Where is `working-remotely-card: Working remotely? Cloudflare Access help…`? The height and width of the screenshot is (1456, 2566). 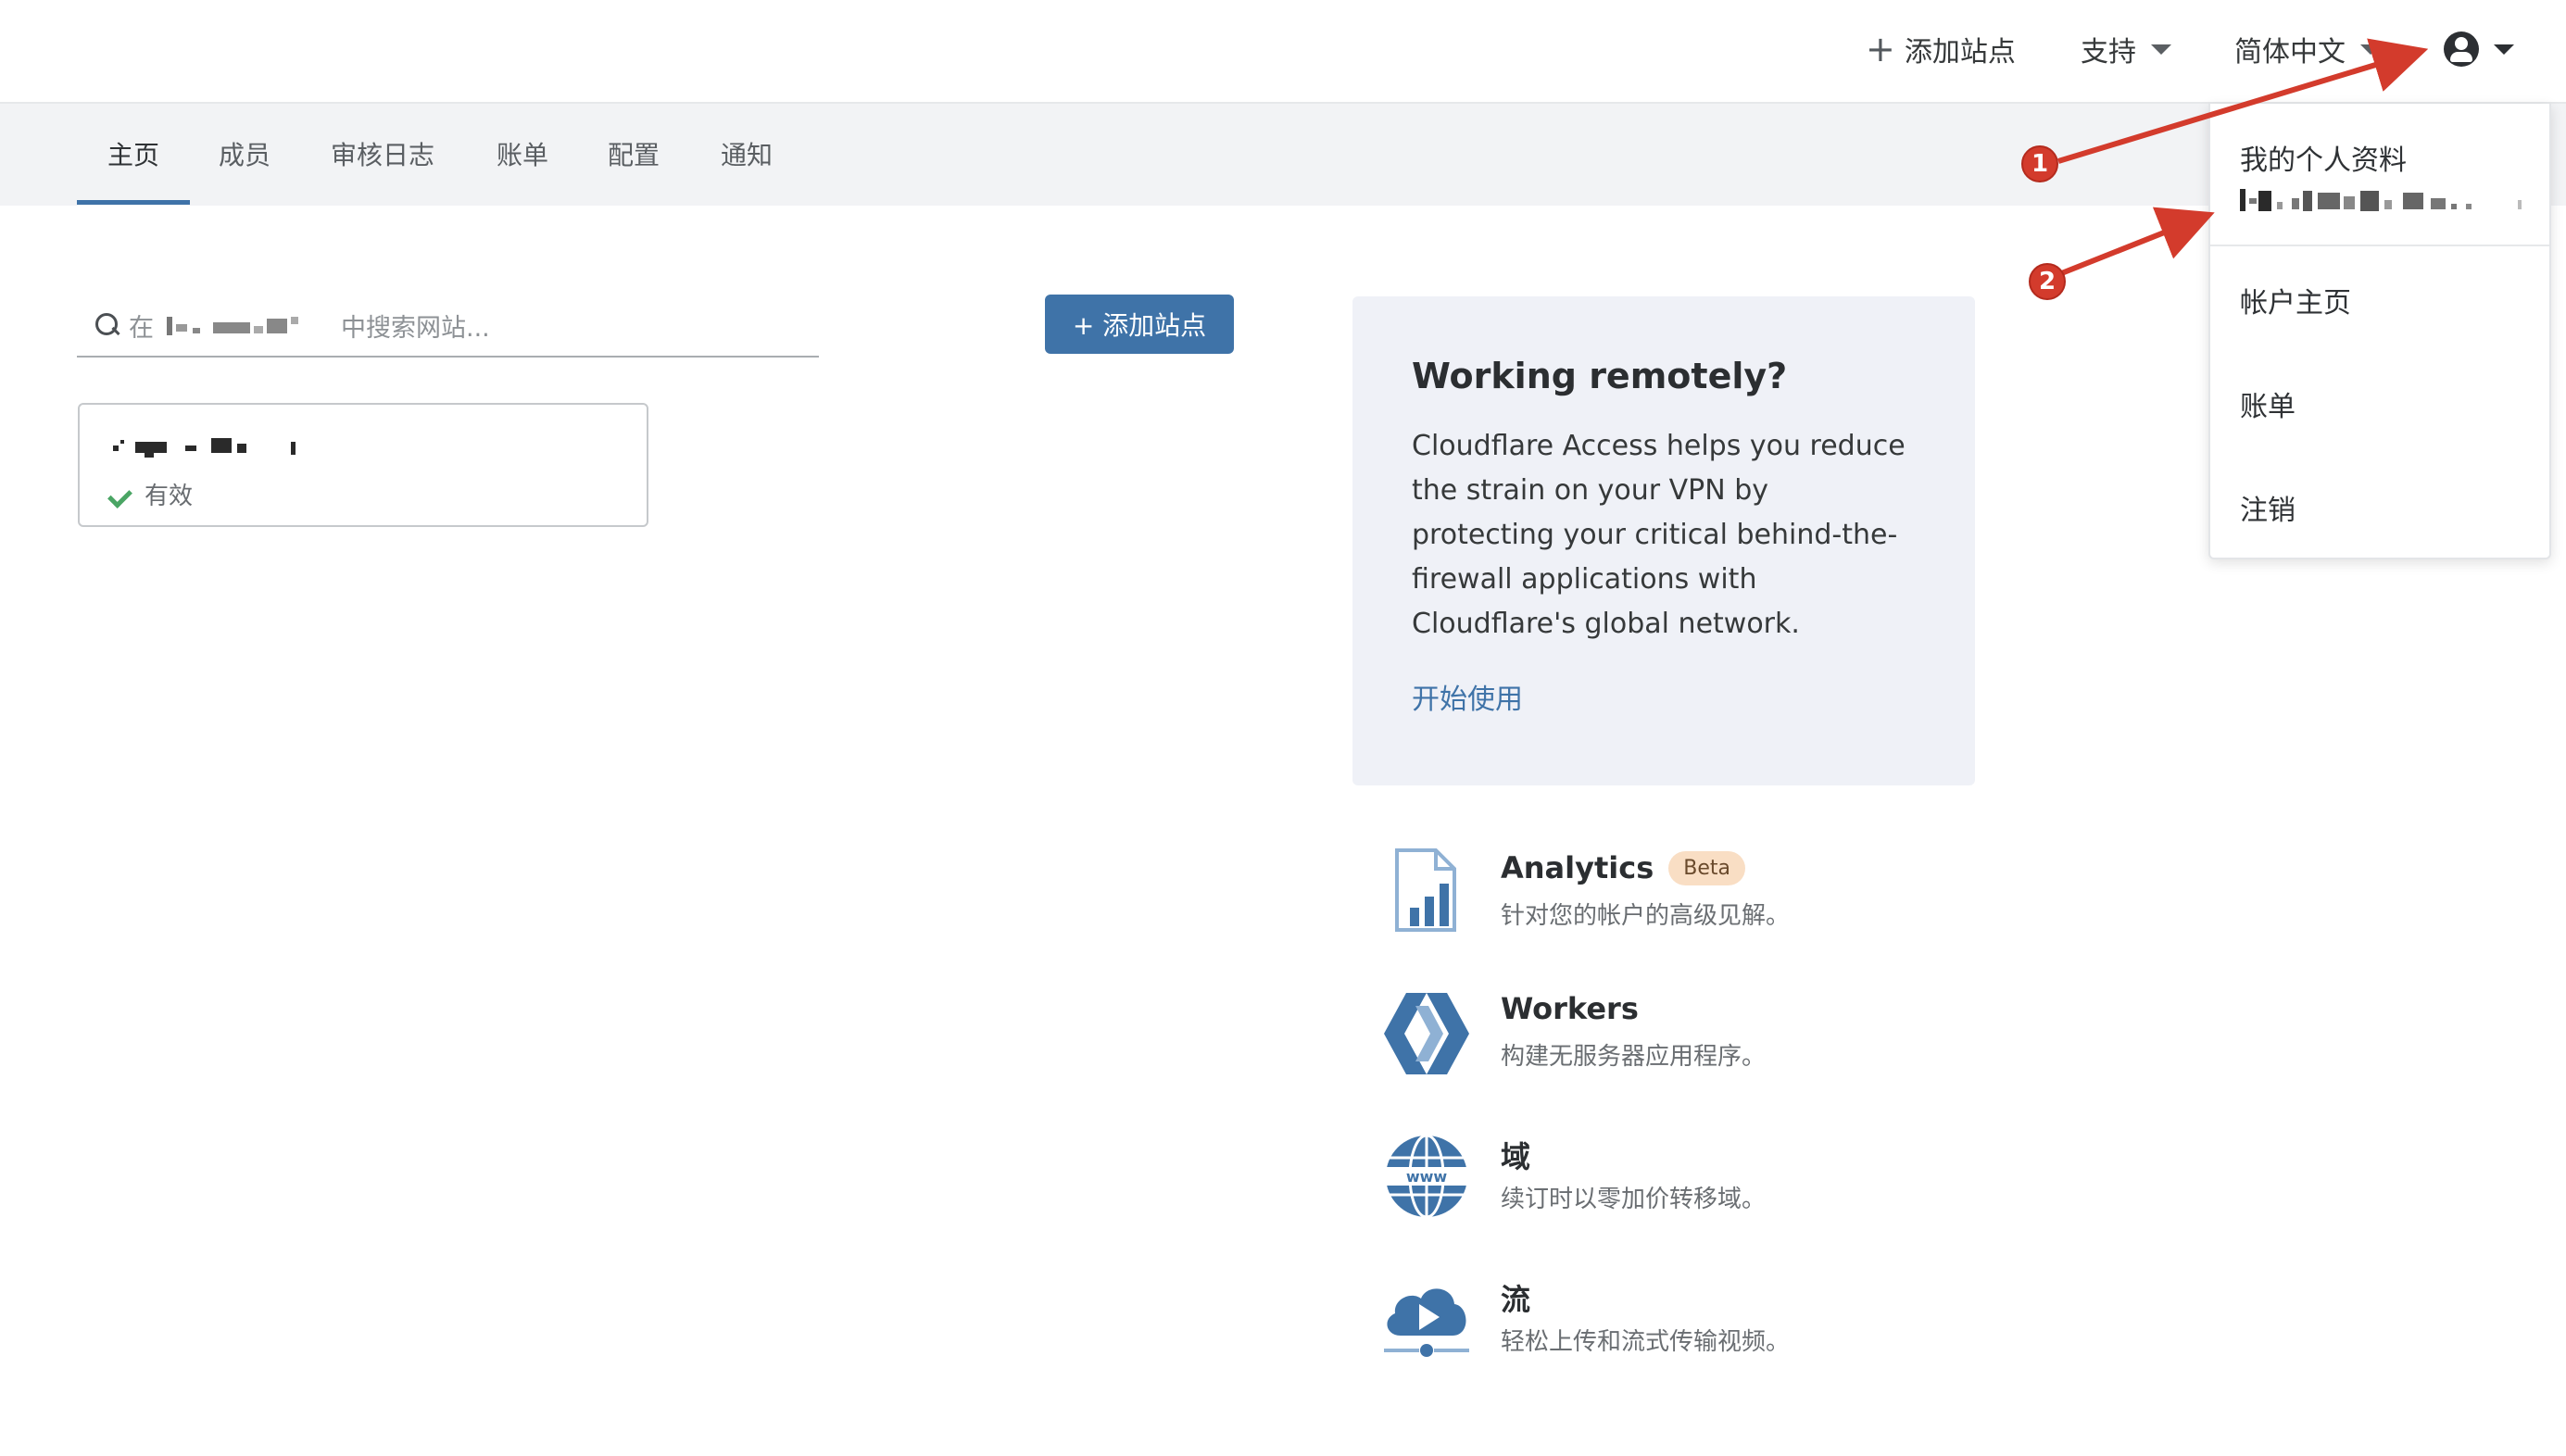 working-remotely-card: Working remotely? Cloudflare Access help… is located at coordinates (1663, 540).